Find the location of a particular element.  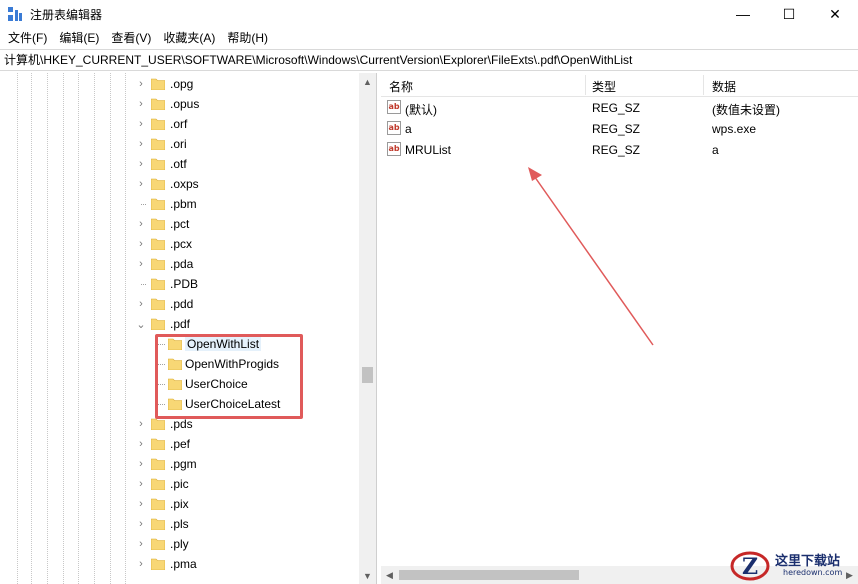

tree-item: › .oxps is located at coordinates (177, 184).